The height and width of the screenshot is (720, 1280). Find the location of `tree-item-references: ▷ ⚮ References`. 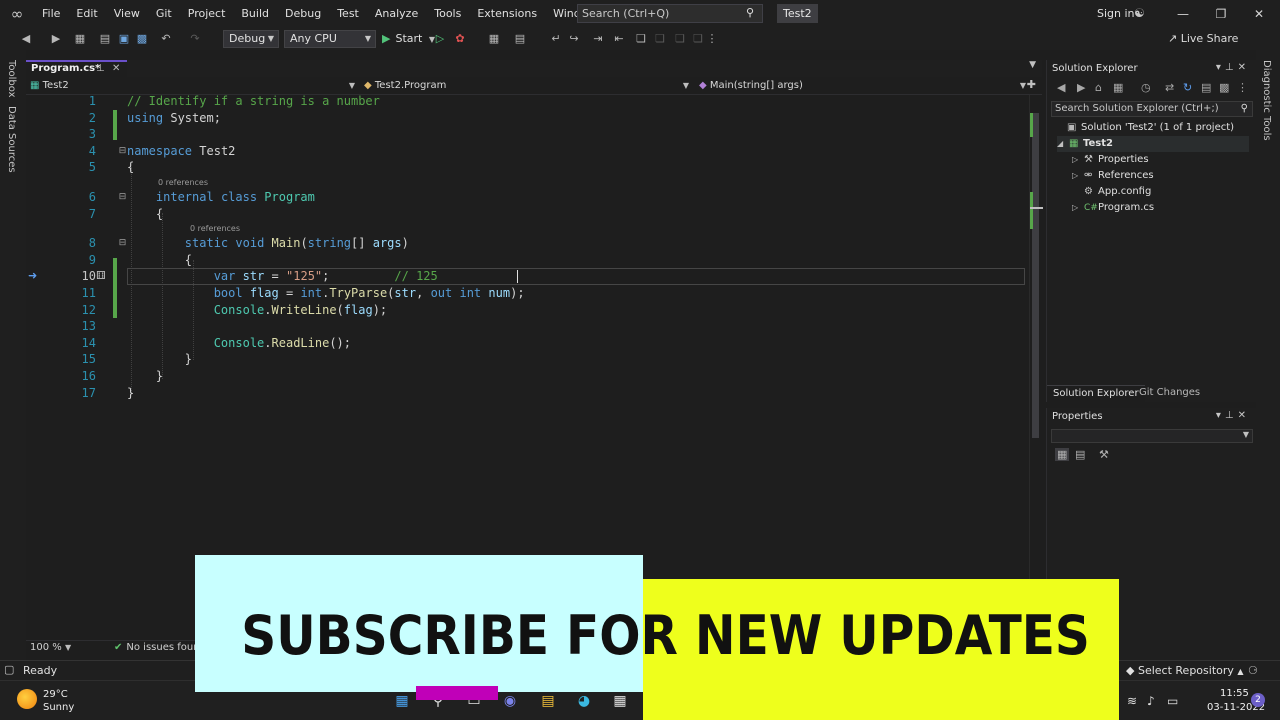

tree-item-references: ▷ ⚮ References is located at coordinates (1113, 176).